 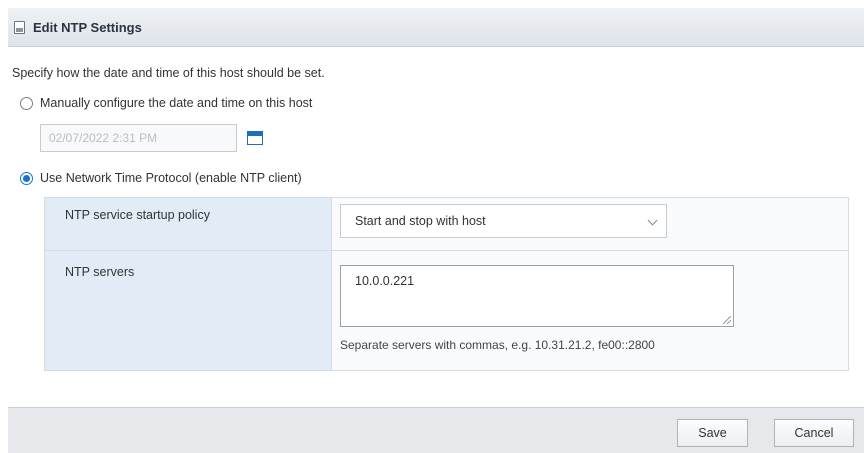 What do you see at coordinates (385, 281) in the screenshot?
I see `ntp-servers-value: 10.0.0.221` at bounding box center [385, 281].